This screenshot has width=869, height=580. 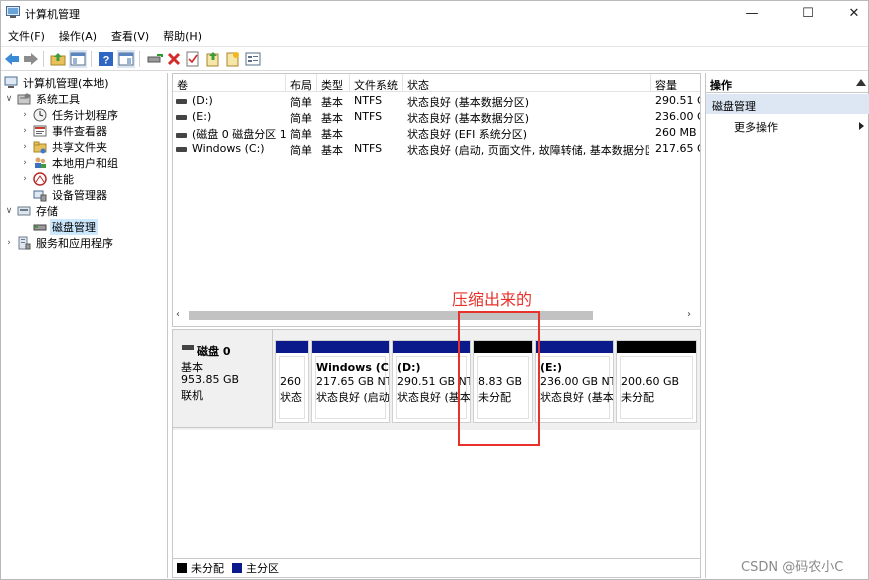 I want to click on tree-item-local-users: › 本地用户和组, so click(x=70, y=163).